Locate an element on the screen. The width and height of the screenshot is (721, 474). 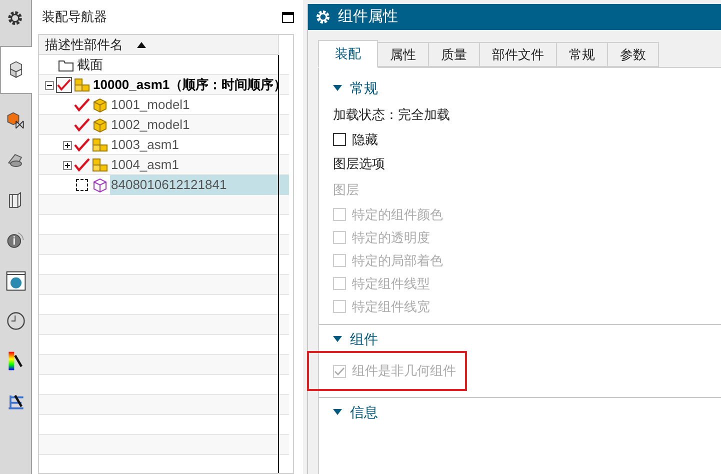
tab: 部件文件 is located at coordinates (518, 54).